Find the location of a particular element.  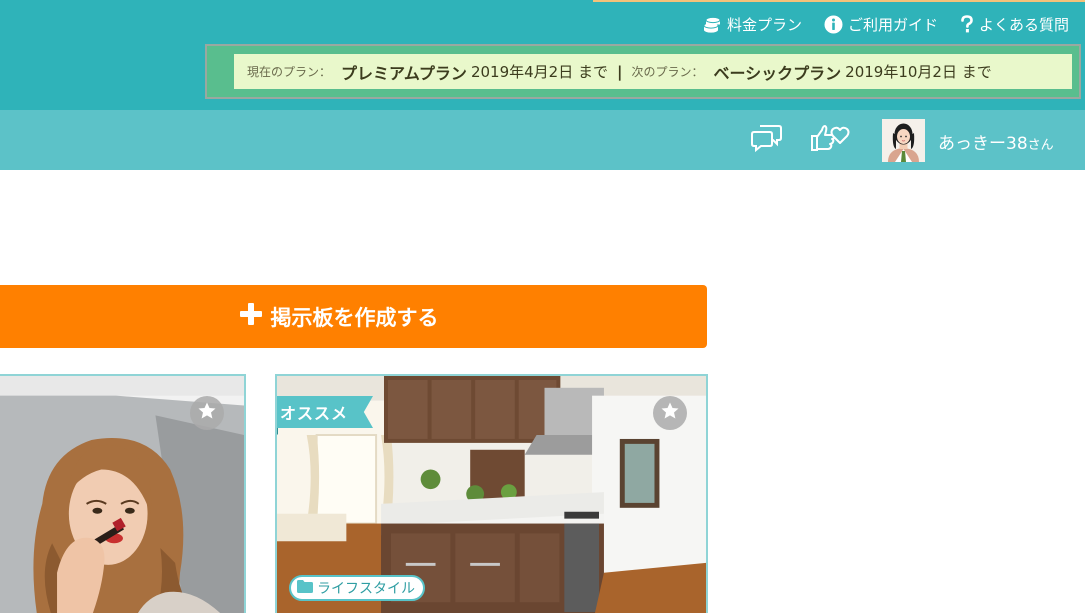

usage-guide-link: ご利用ガイド is located at coordinates (881, 24).